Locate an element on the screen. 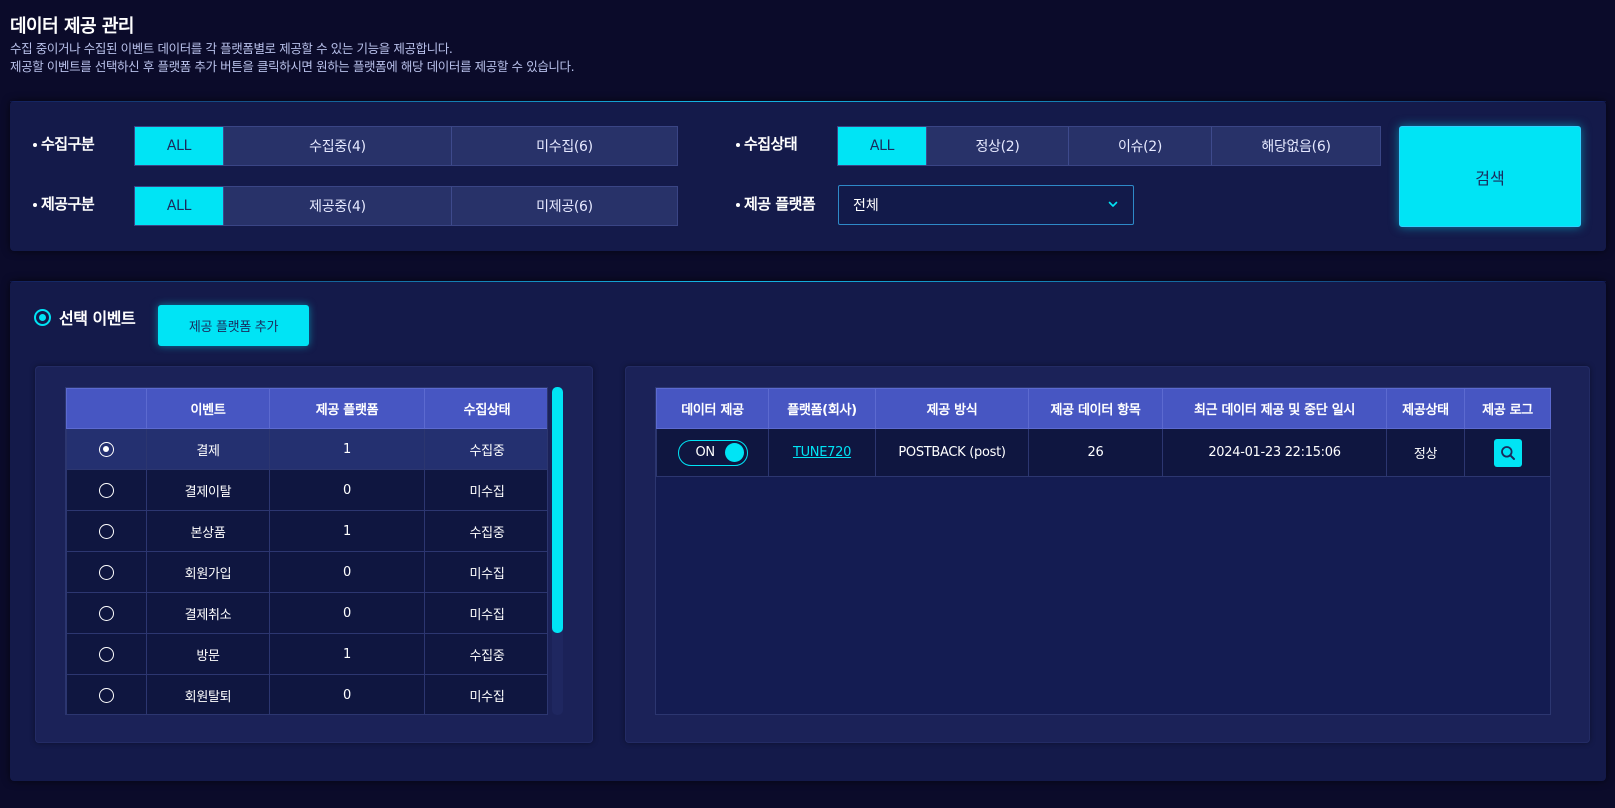 The height and width of the screenshot is (808, 1615). collect-type-option-not-collected: 미수집(6) is located at coordinates (564, 146).